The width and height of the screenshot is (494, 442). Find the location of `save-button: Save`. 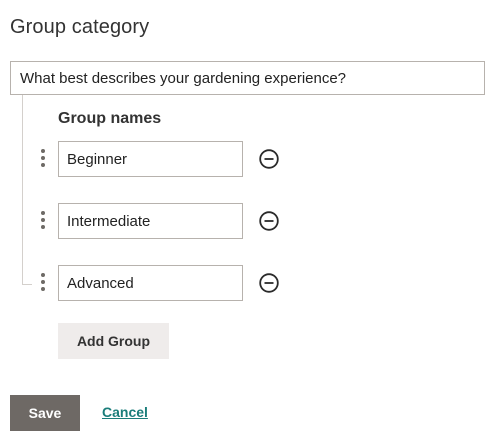

save-button: Save is located at coordinates (45, 413).